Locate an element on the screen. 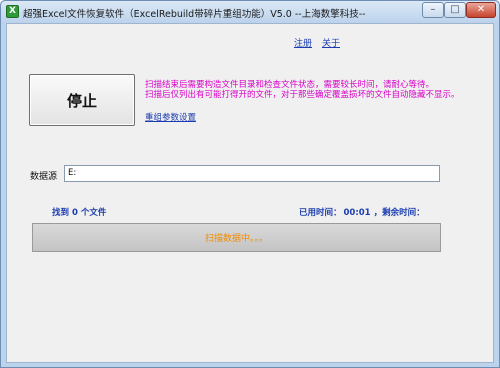 This screenshot has width=500, height=368. register-link: 注册 is located at coordinates (303, 42).